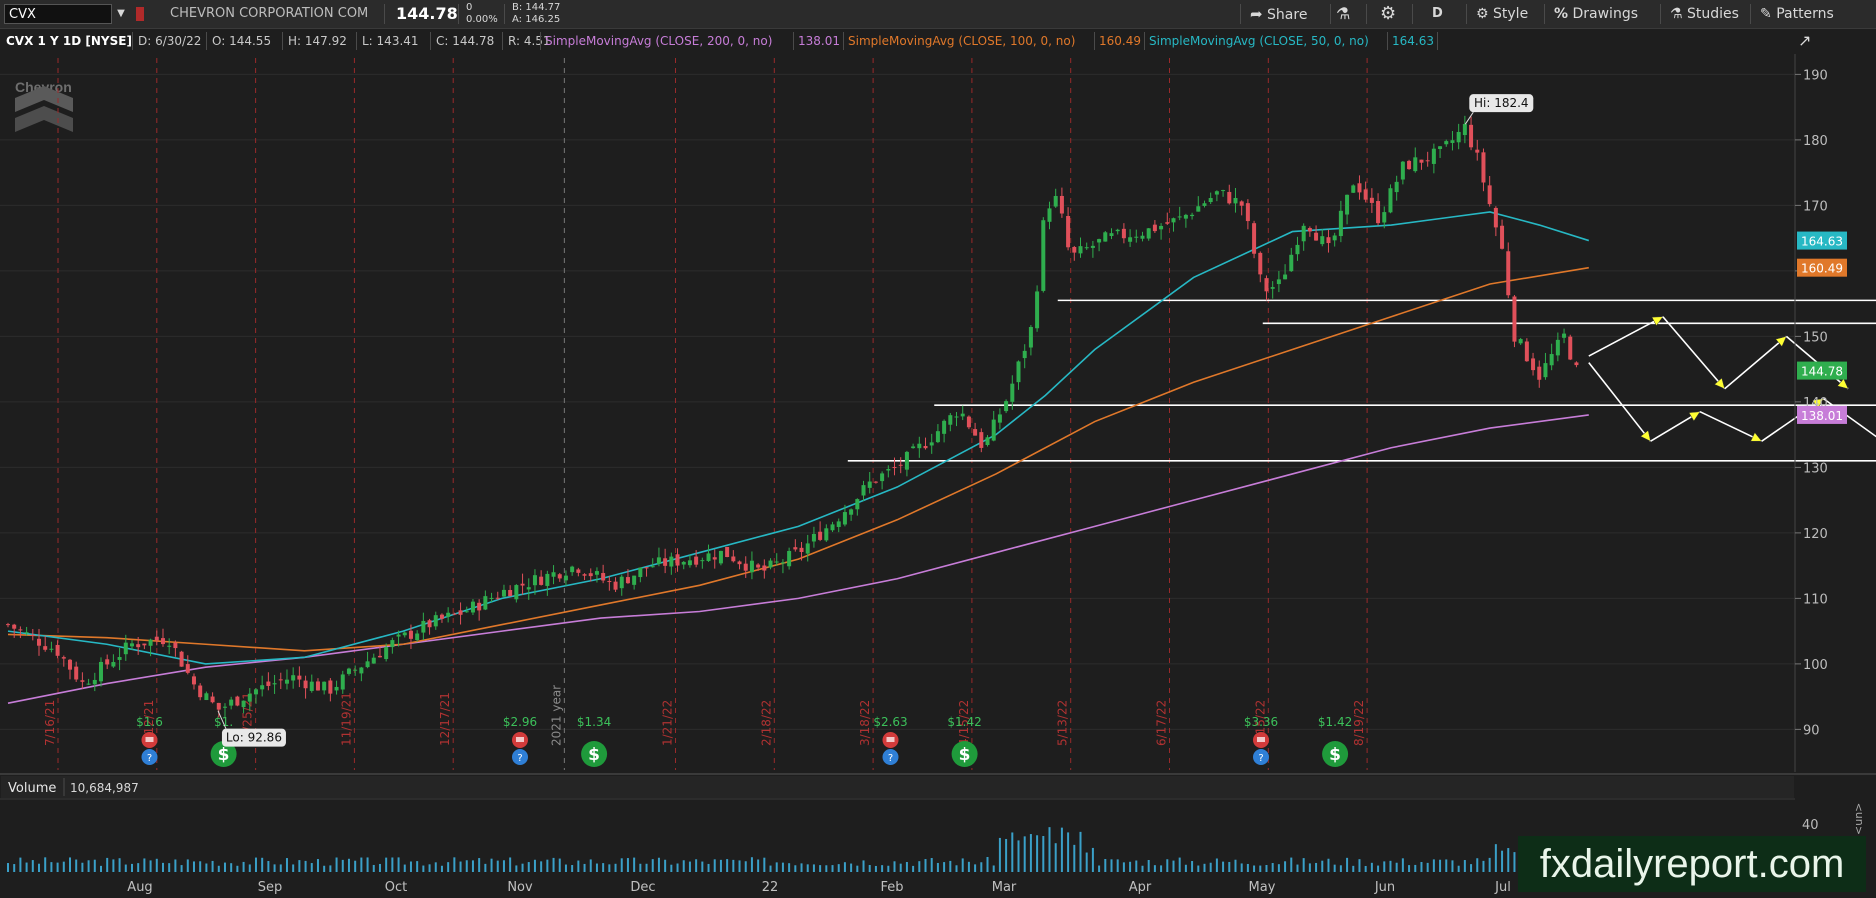 This screenshot has width=1876, height=898. I want to click on time-tick-label: Sep, so click(270, 887).